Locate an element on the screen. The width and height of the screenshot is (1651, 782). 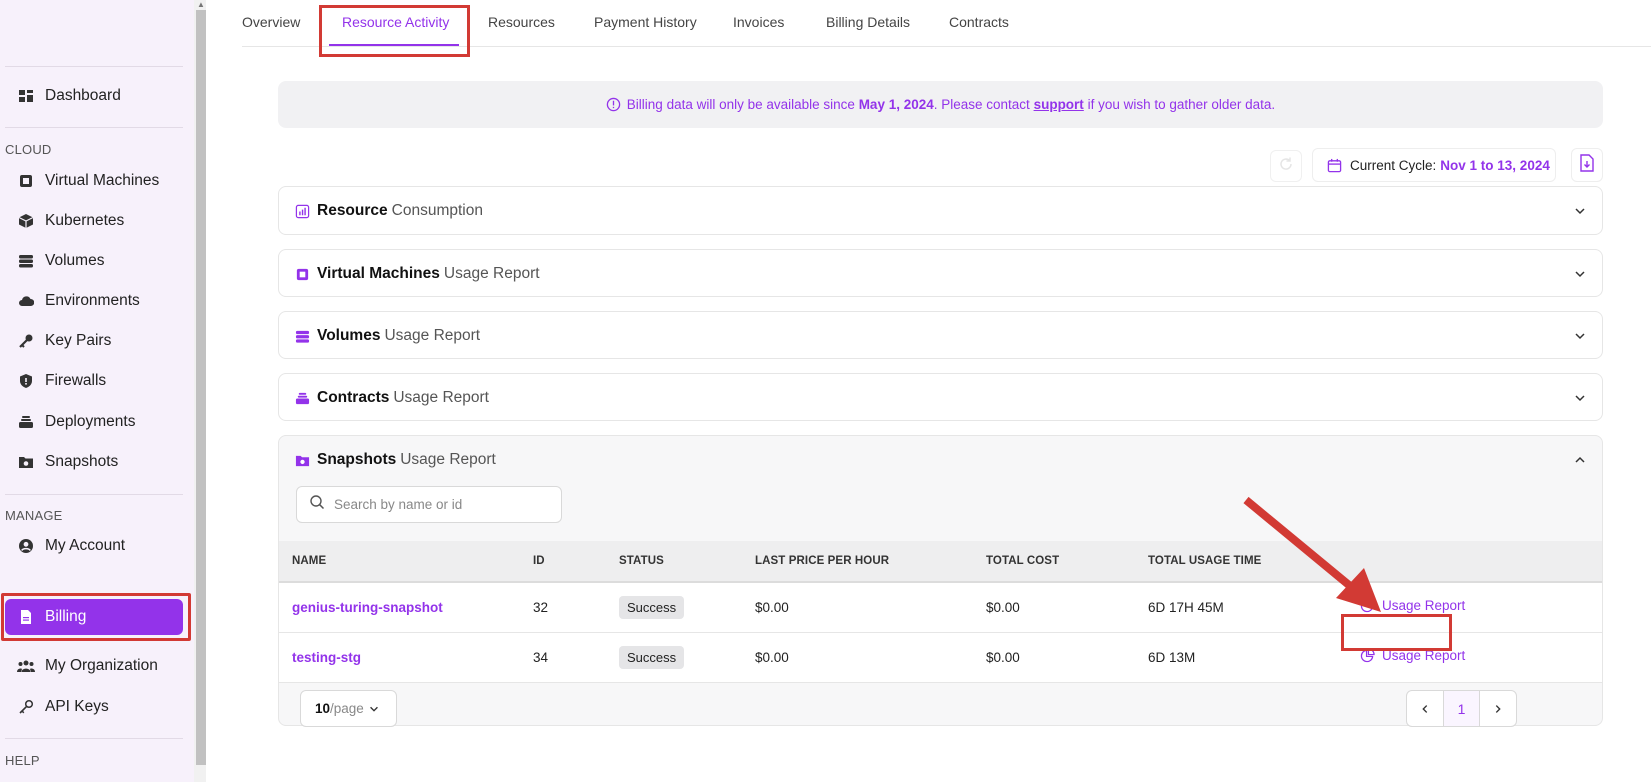
sidebar-item-environments: Environments is located at coordinates (94, 301).